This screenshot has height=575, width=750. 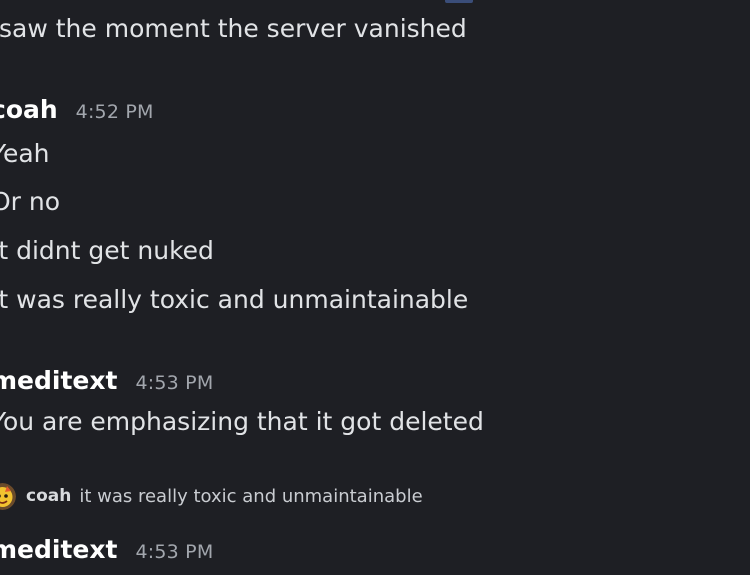 What do you see at coordinates (30, 201) in the screenshot?
I see `message-text: Or no` at bounding box center [30, 201].